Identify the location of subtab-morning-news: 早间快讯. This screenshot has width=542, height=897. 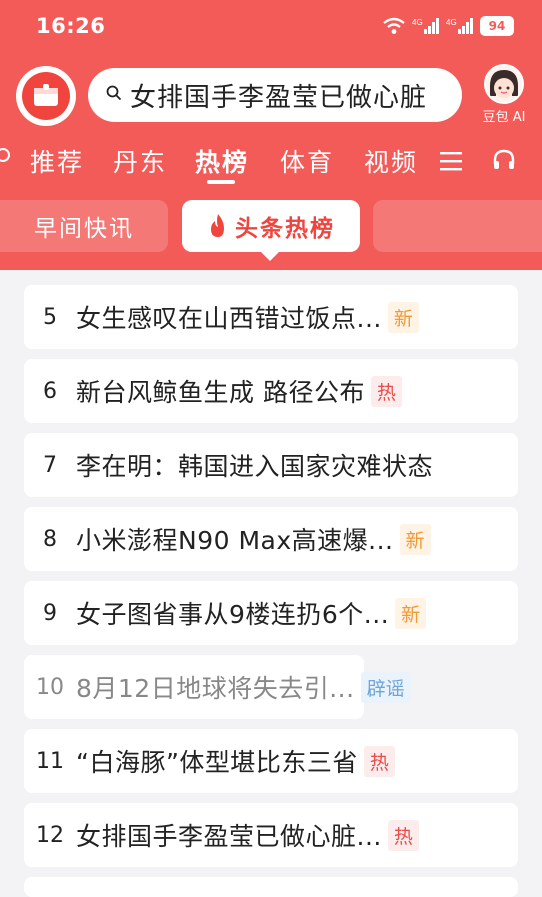
(84, 226).